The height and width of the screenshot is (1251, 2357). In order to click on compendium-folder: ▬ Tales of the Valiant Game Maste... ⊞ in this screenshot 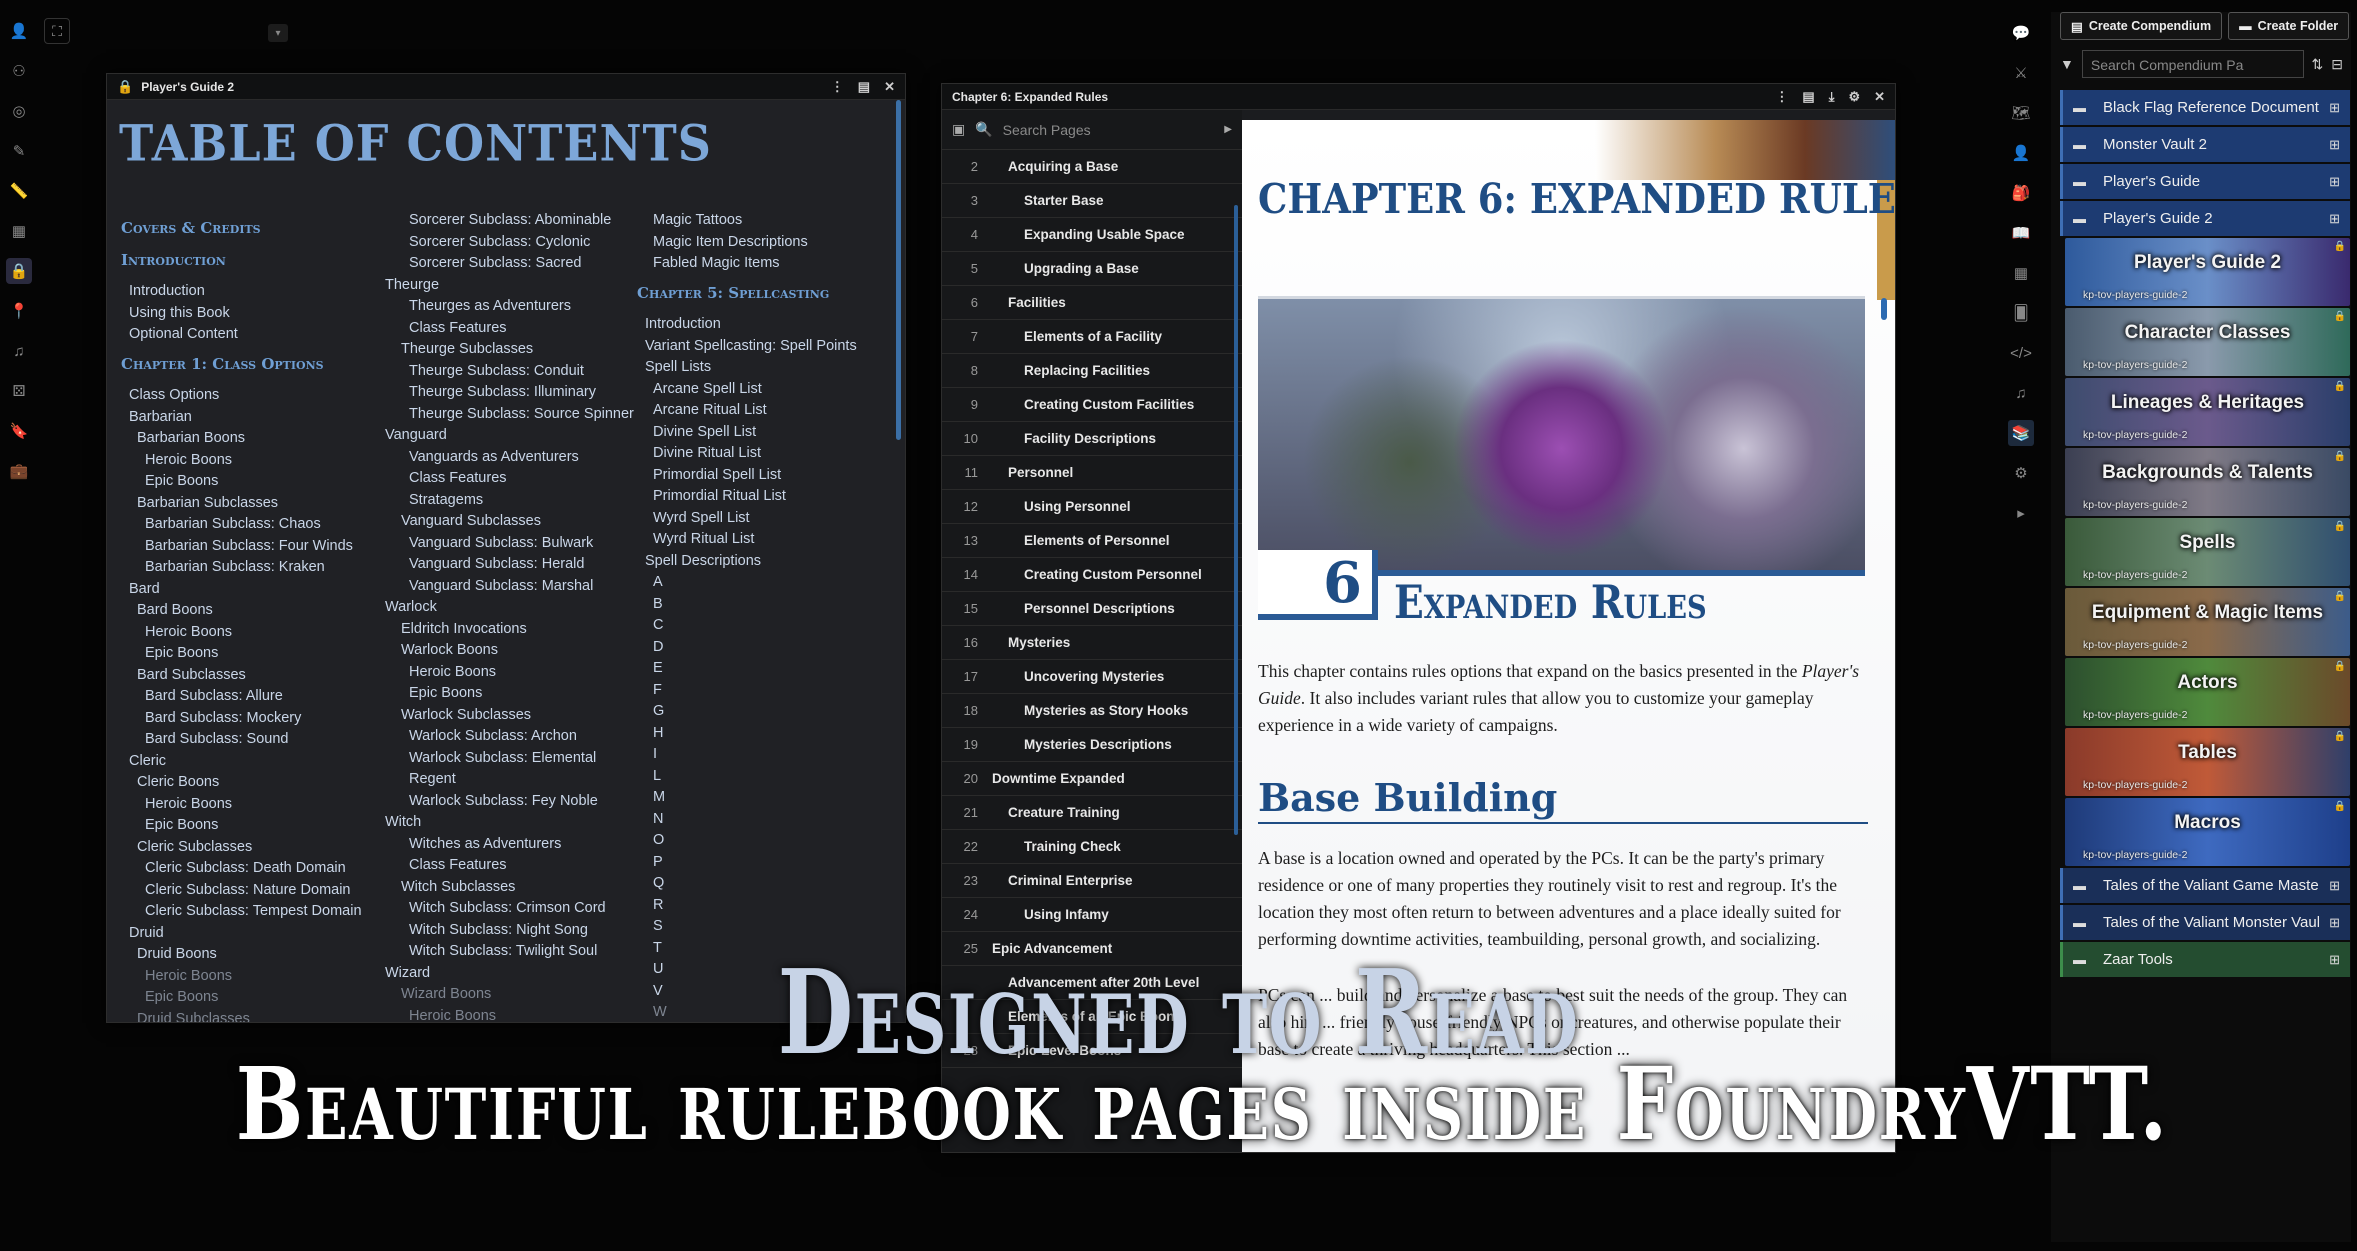, I will do `click(2205, 885)`.